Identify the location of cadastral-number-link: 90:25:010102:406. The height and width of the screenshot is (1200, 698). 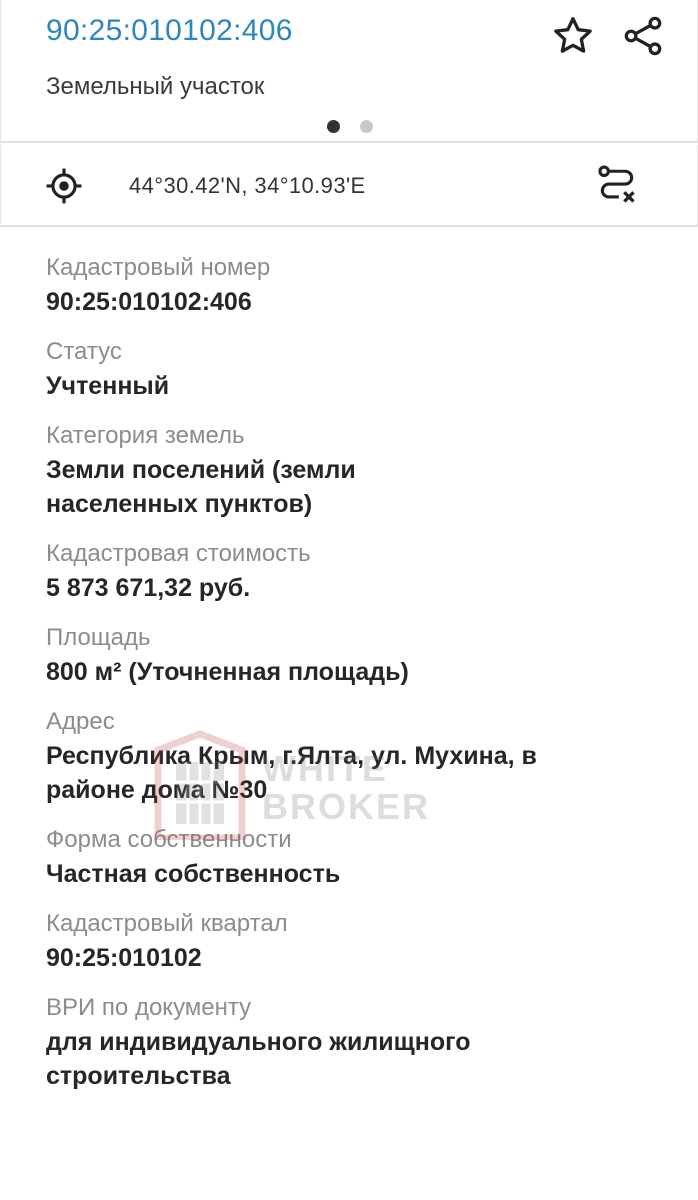
(169, 31).